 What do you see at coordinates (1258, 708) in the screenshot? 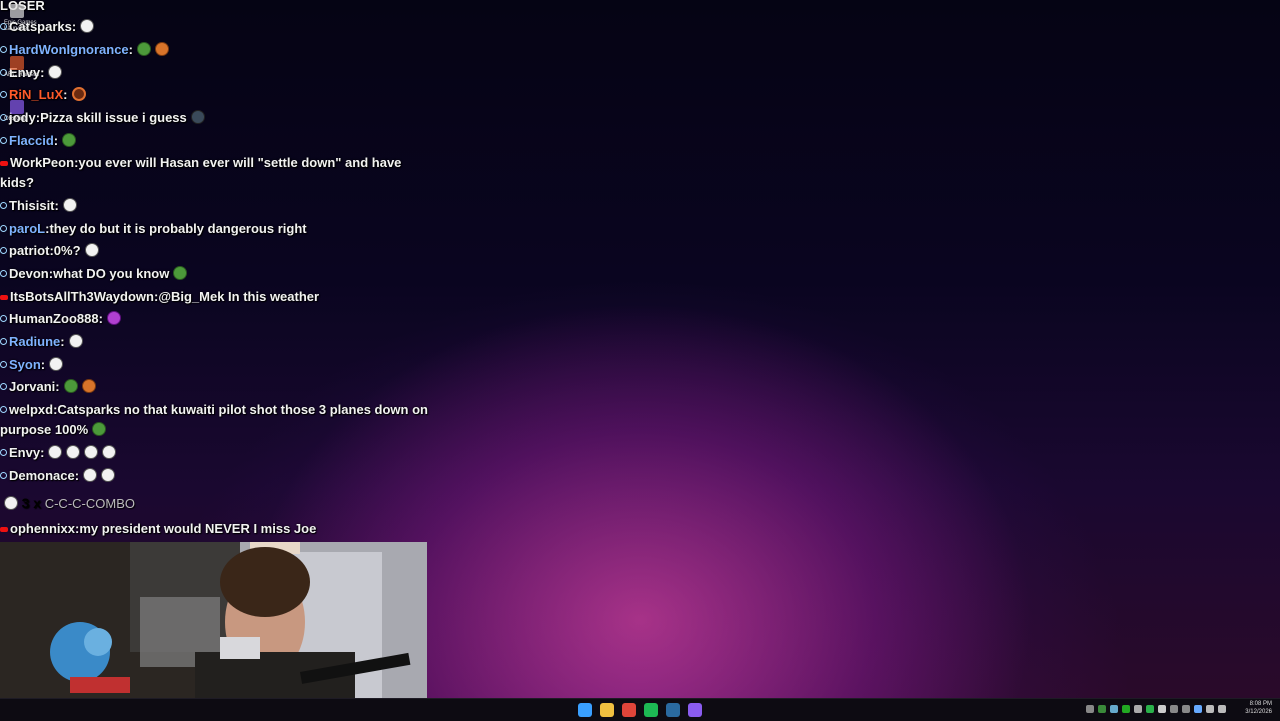
I see `system-clock: 8:08 PM 3/12/2026` at bounding box center [1258, 708].